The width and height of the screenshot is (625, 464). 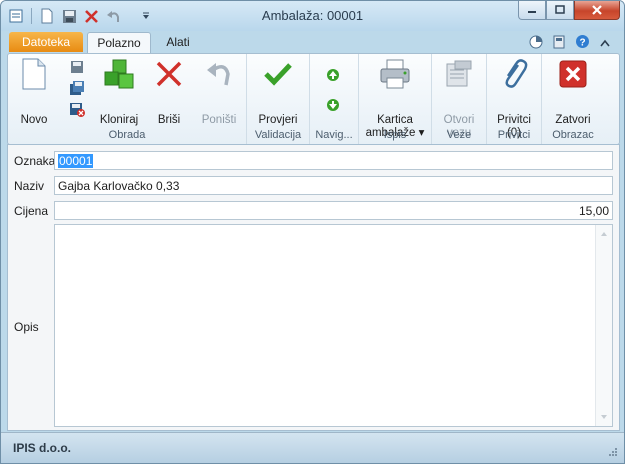 I want to click on scroll-down-icon, so click(x=604, y=417).